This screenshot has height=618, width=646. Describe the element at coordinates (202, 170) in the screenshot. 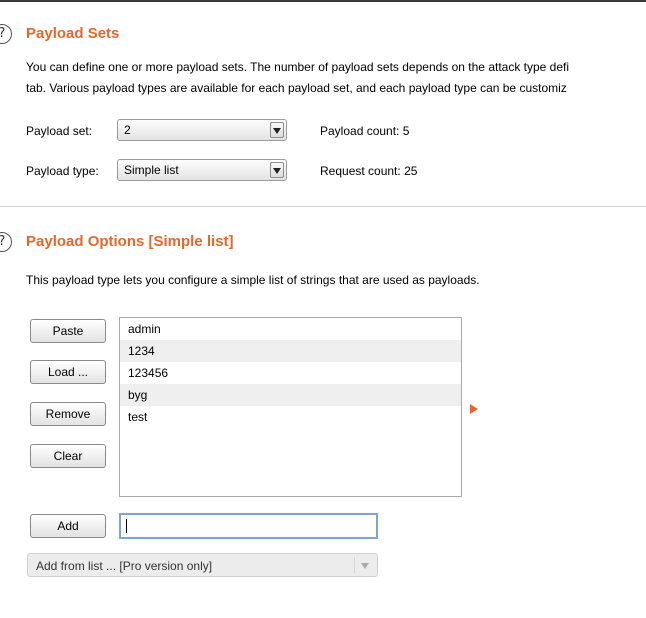

I see `payload-type-select: Simple list` at that location.